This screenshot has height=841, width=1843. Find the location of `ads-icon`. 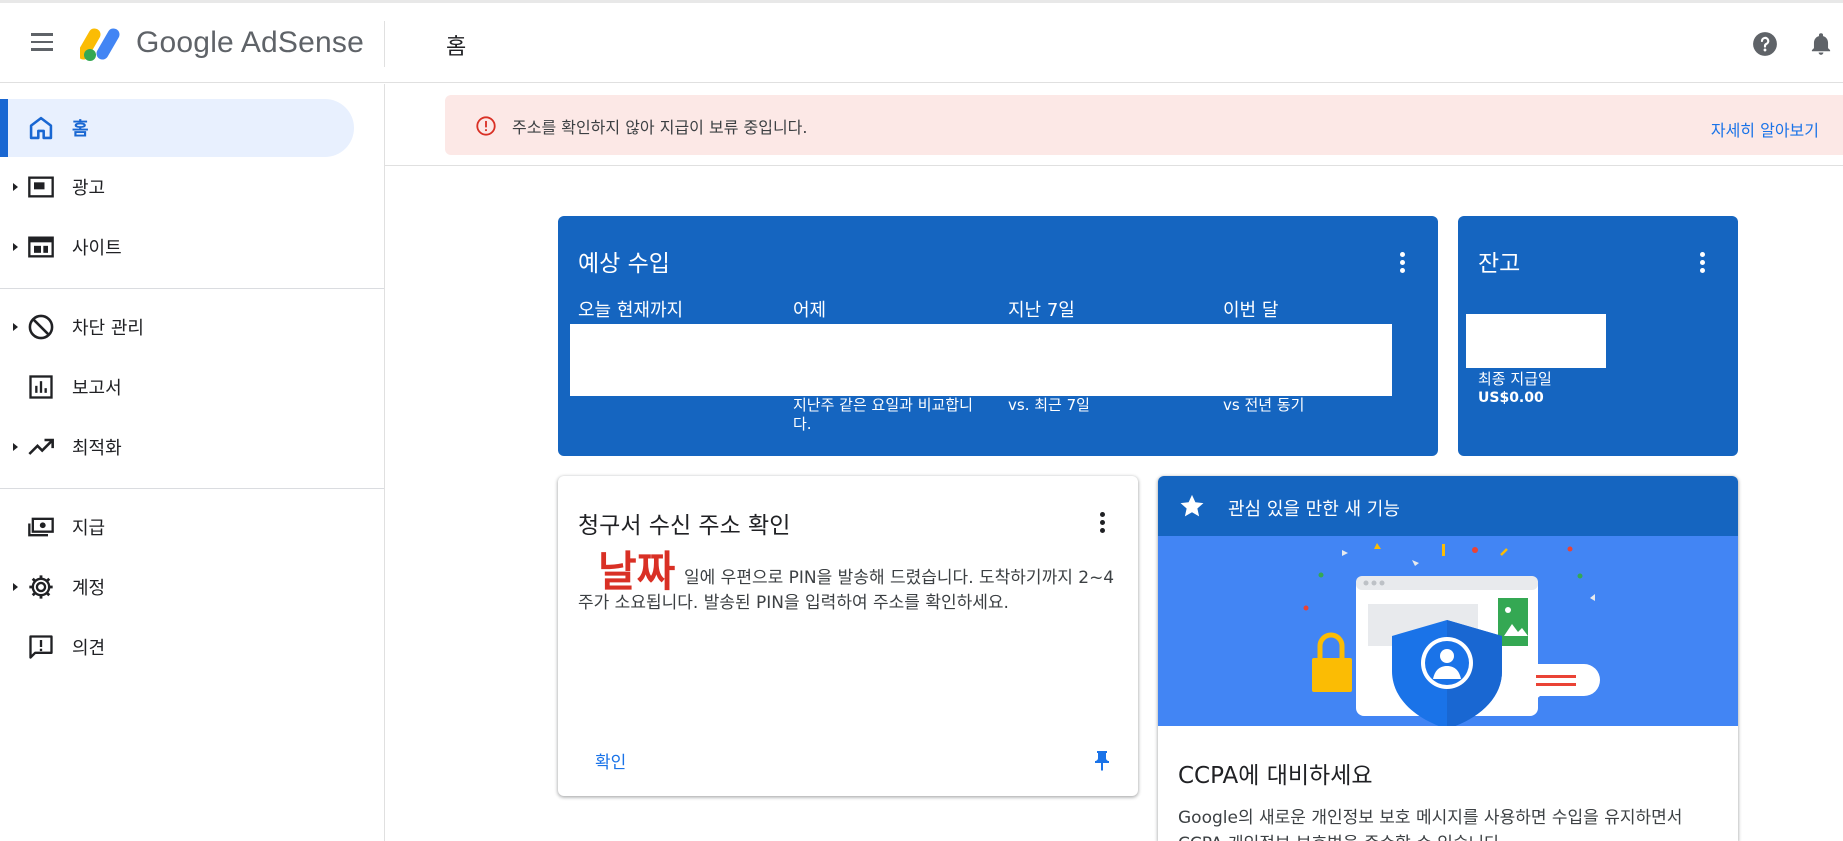

ads-icon is located at coordinates (41, 187).